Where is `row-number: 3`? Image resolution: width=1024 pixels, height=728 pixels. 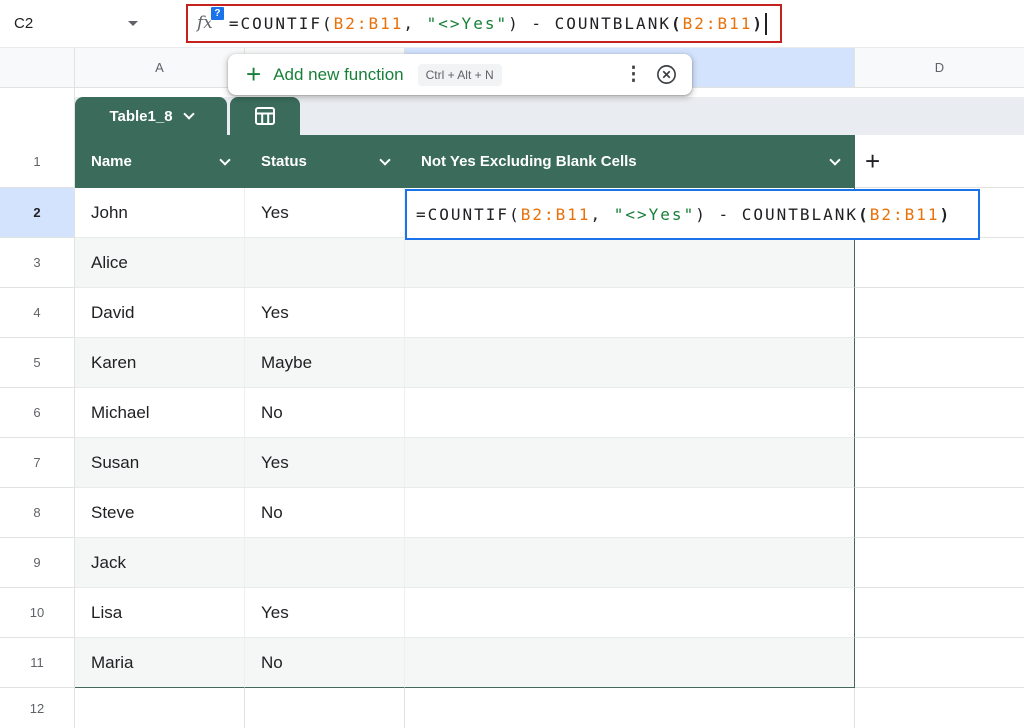 row-number: 3 is located at coordinates (37, 263).